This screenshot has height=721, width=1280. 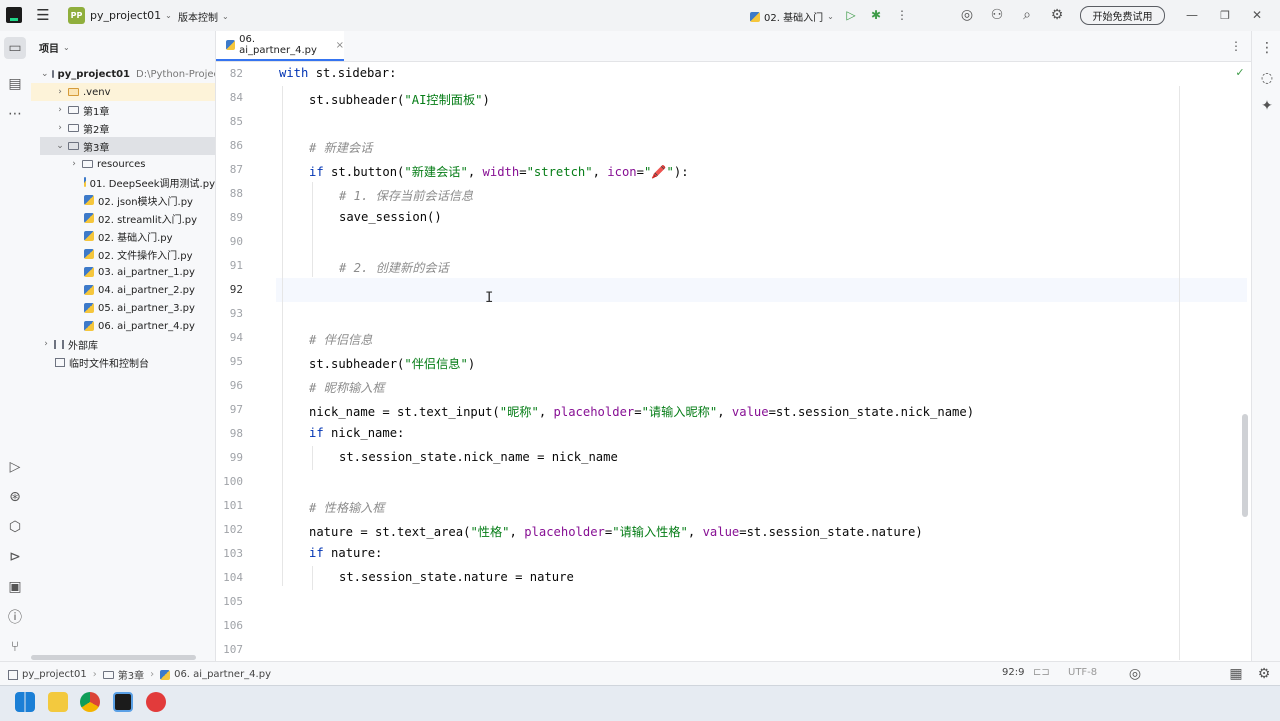 What do you see at coordinates (1267, 48) in the screenshot?
I see `notifications-icon: ⋮` at bounding box center [1267, 48].